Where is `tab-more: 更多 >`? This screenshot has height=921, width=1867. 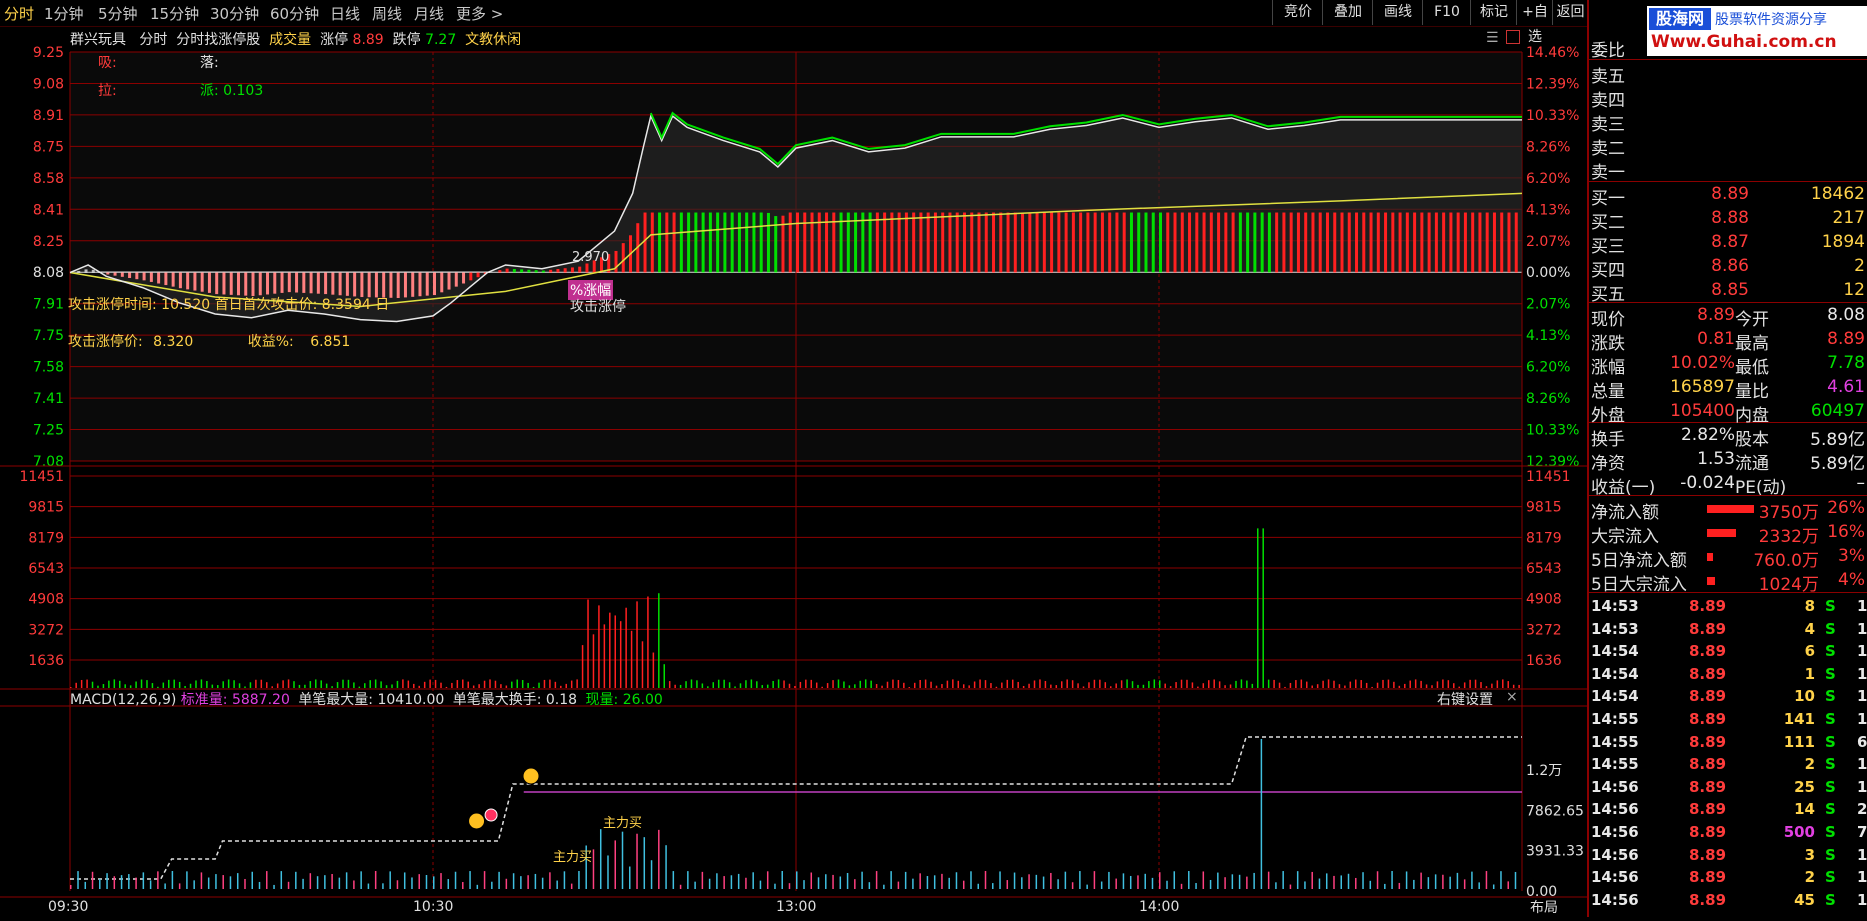
tab-more: 更多 > is located at coordinates (479, 13).